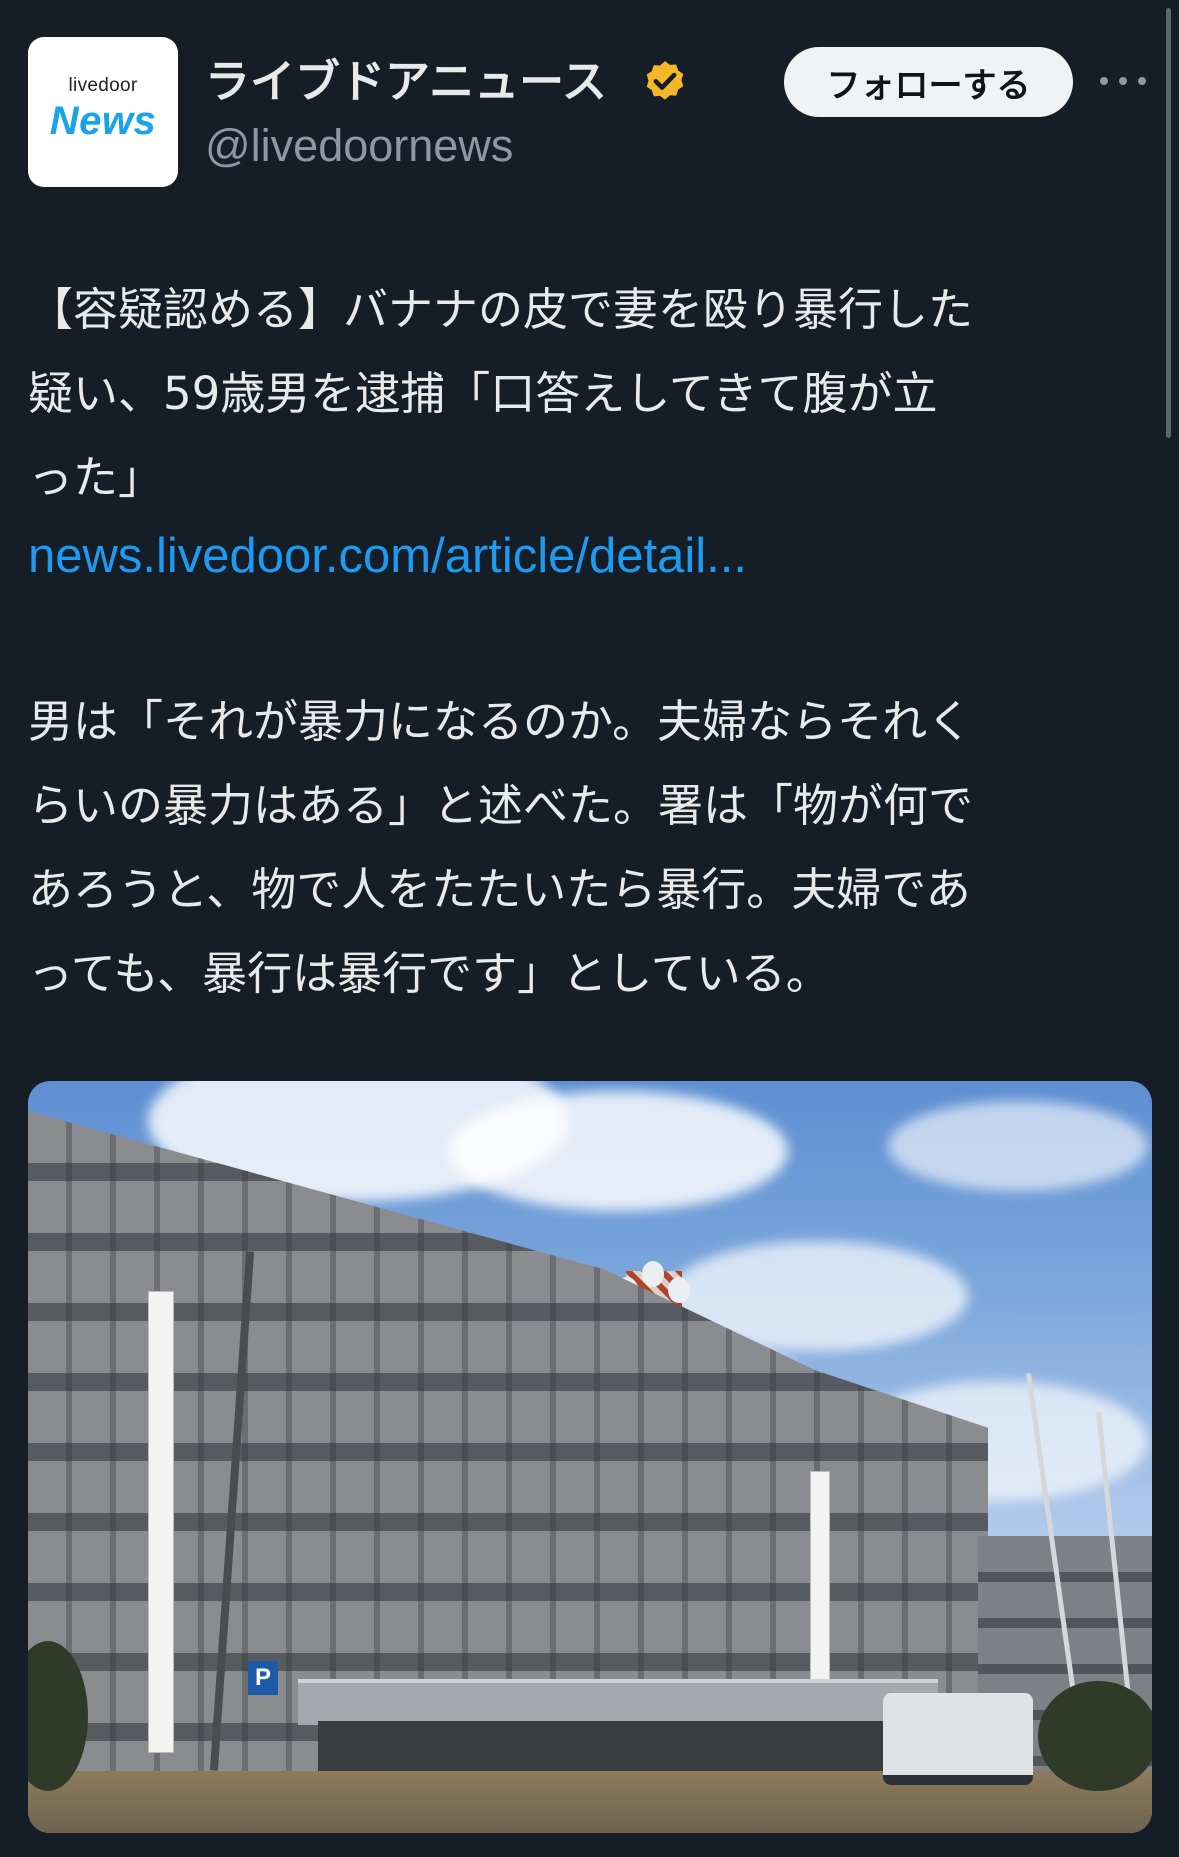  Describe the element at coordinates (501, 309) in the screenshot. I see `text-line: 【容疑認める】バナナの皮で妻を殴り暴行した` at that location.